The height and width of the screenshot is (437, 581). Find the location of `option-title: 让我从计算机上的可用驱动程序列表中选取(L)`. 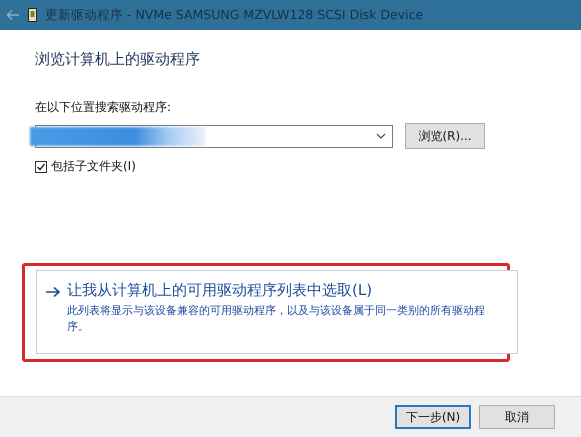

option-title: 让我从计算机上的可用驱动程序列表中选取(L) is located at coordinates (220, 290).